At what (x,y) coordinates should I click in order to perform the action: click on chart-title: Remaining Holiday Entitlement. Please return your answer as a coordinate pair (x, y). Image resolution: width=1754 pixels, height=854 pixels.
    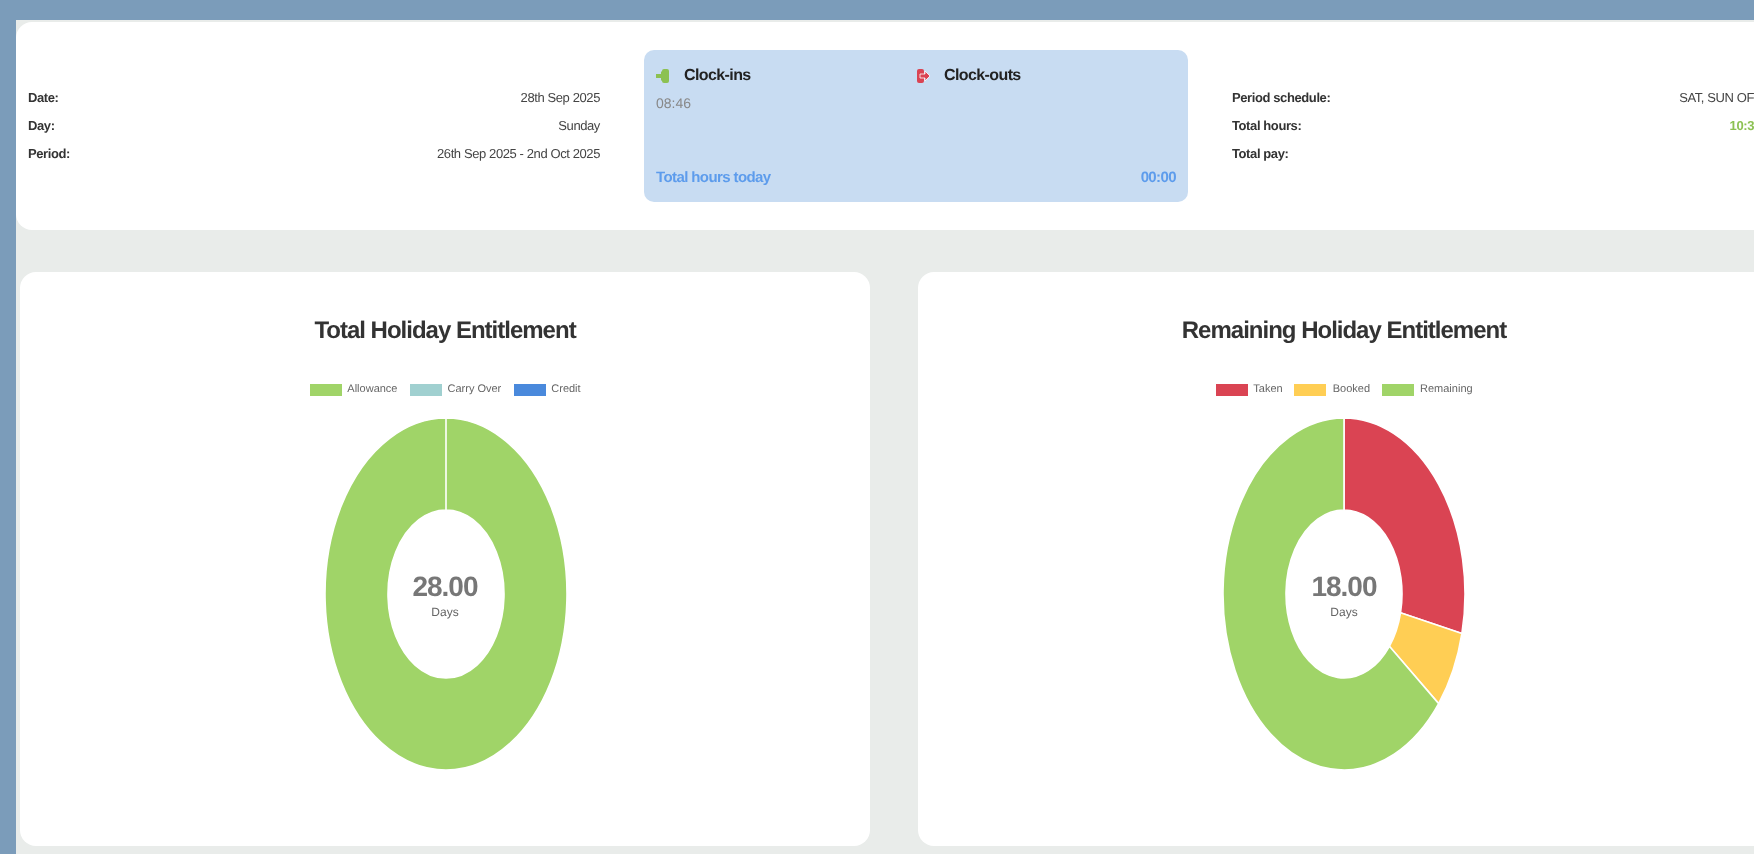
    Looking at the image, I should click on (1344, 330).